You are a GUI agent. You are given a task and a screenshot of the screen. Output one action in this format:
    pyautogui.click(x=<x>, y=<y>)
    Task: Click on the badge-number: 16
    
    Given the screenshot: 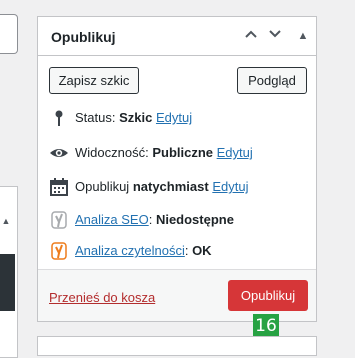 What is the action you would take?
    pyautogui.click(x=266, y=326)
    